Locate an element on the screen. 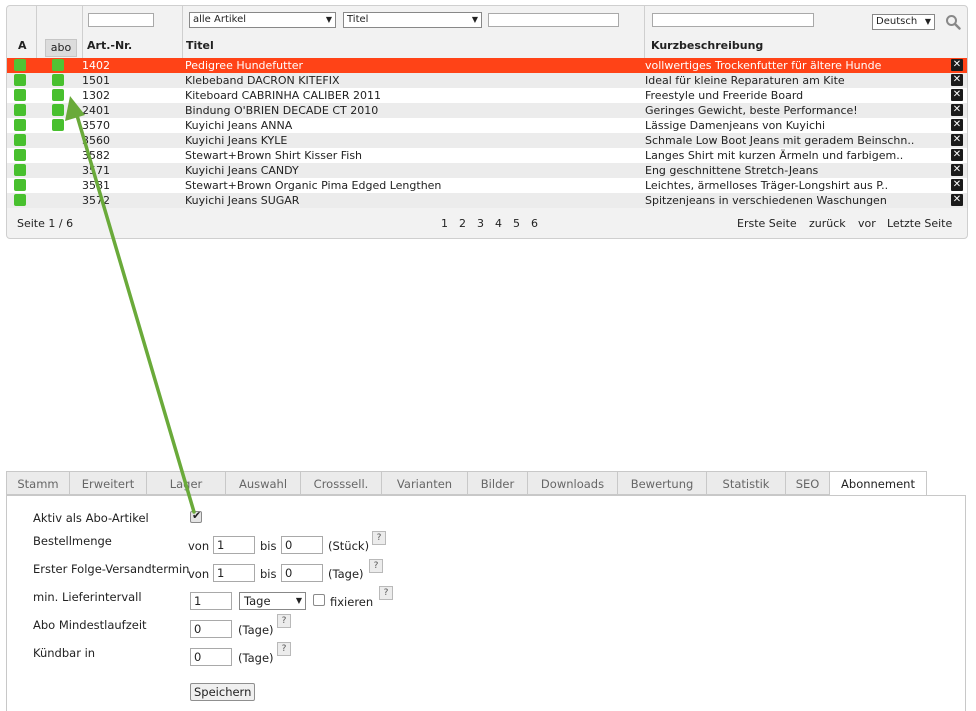 This screenshot has height=711, width=976. bestellmenge-von-input: 1 is located at coordinates (234, 545).